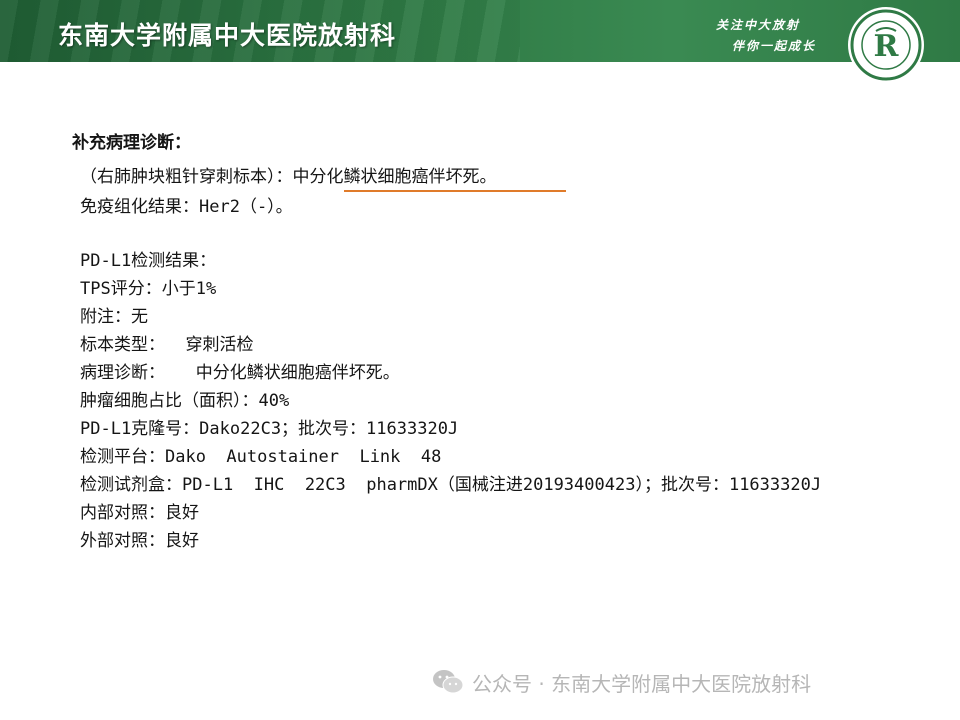 Image resolution: width=960 pixels, height=720 pixels. I want to click on wechat-icon, so click(448, 682).